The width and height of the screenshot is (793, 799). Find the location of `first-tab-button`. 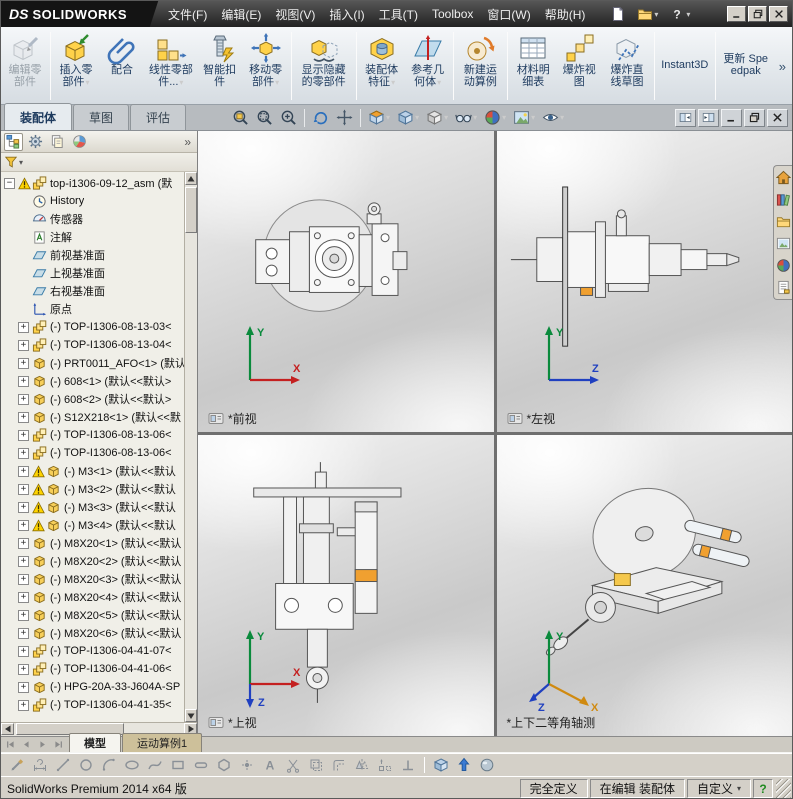

first-tab-button is located at coordinates (10, 744).